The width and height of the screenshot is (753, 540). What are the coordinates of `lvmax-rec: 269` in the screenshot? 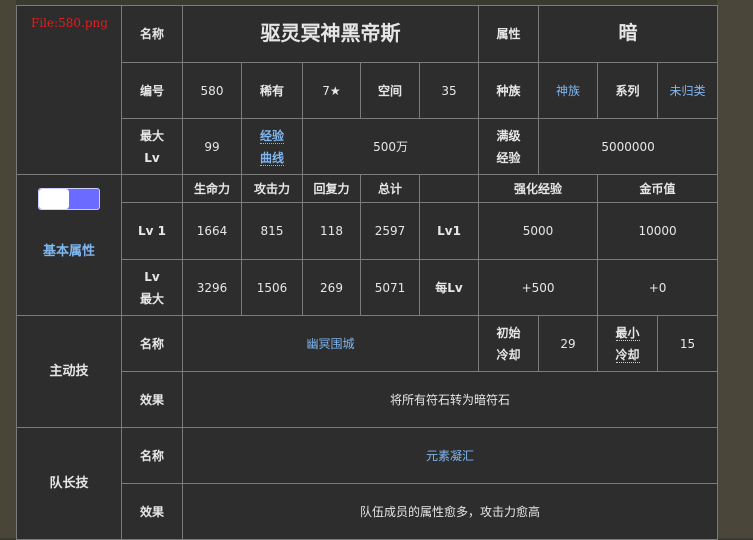 It's located at (331, 287).